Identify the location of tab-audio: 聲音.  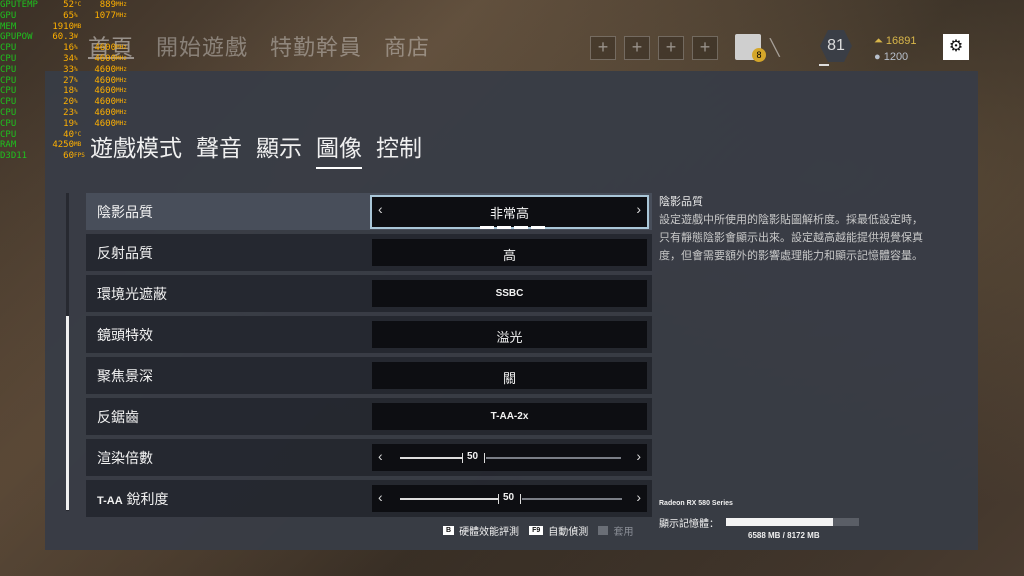
(219, 149).